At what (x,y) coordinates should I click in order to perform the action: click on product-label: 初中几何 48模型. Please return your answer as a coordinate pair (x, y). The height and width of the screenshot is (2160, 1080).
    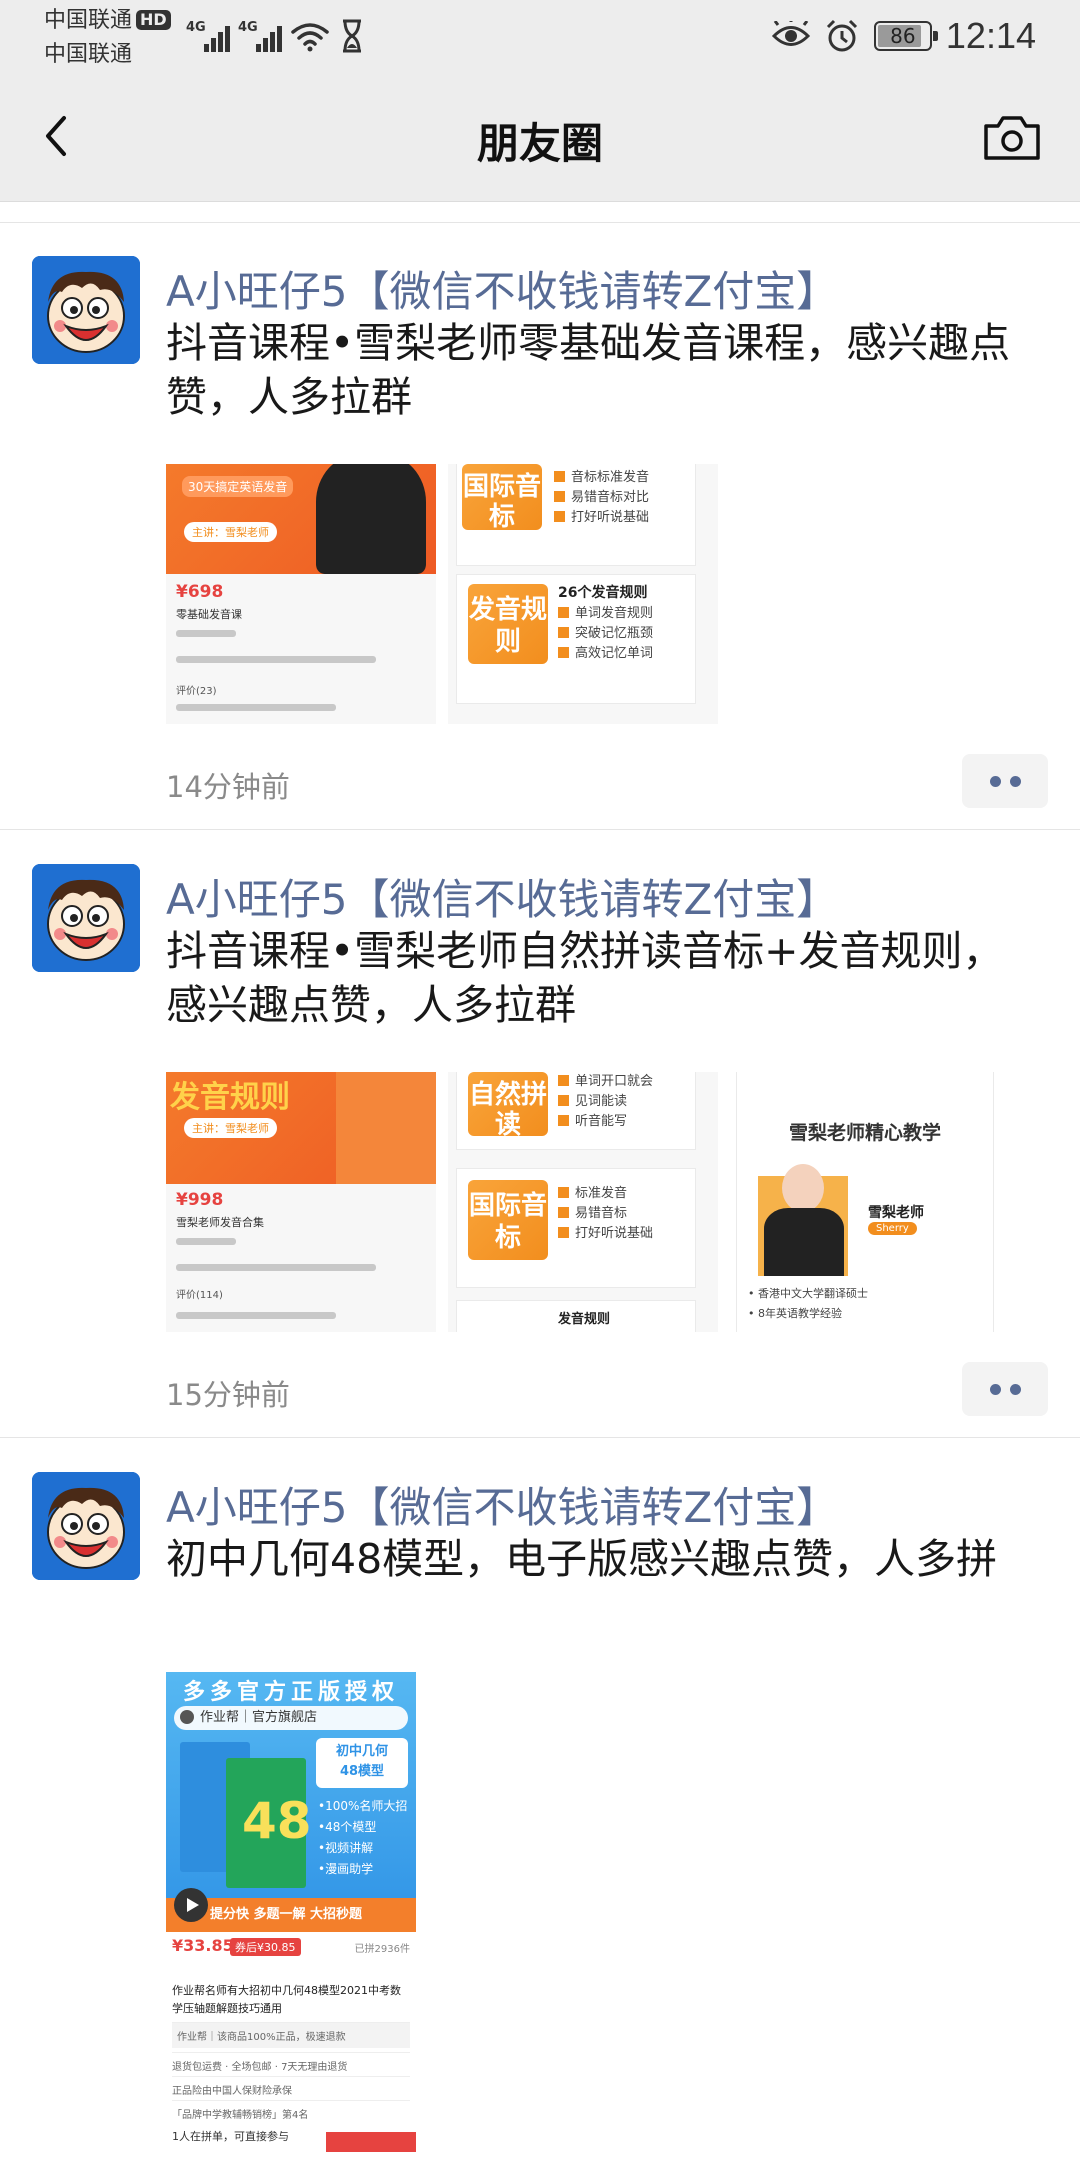
    Looking at the image, I should click on (362, 1763).